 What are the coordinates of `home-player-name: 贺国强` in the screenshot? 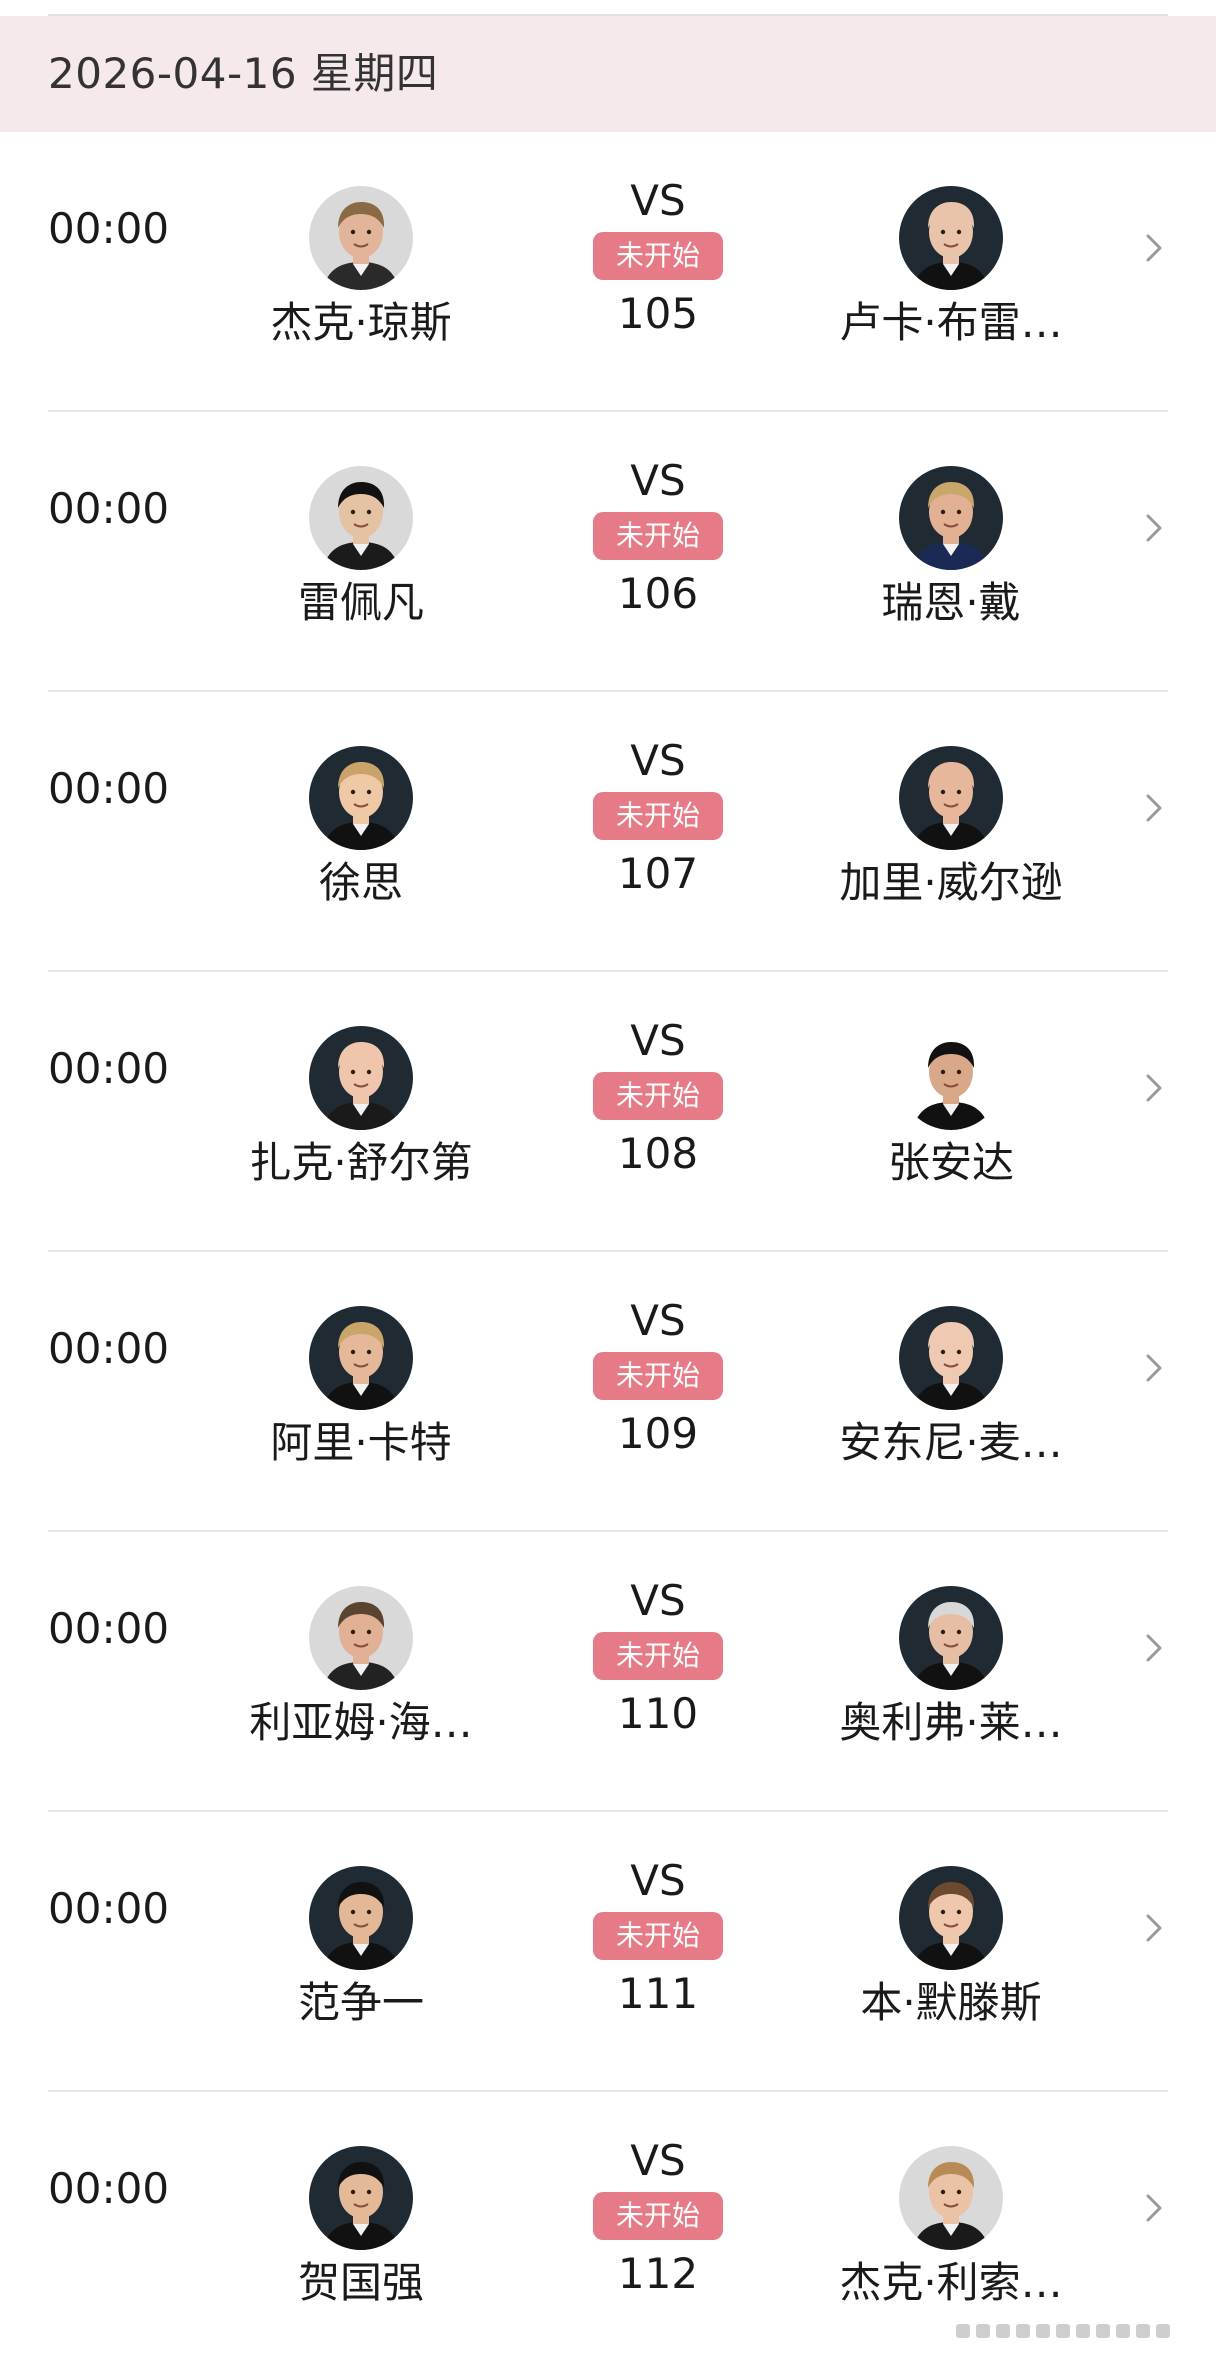 It's located at (360, 2282).